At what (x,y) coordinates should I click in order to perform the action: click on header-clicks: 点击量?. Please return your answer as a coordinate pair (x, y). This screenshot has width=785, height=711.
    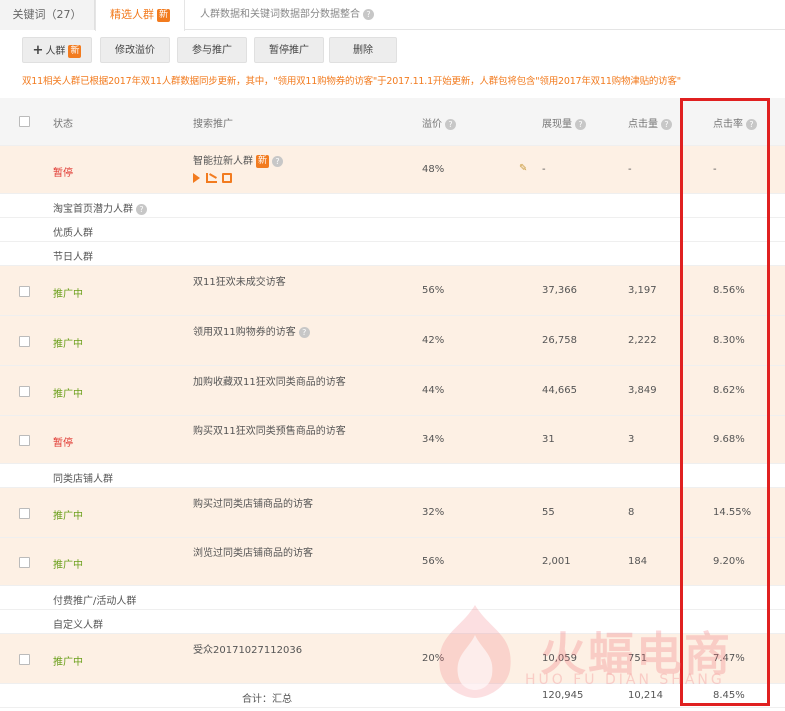
    Looking at the image, I should click on (650, 122).